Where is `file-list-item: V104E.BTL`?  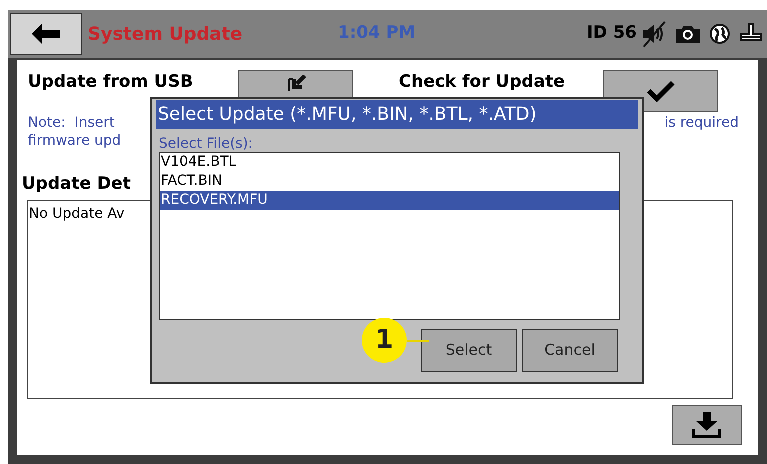 file-list-item: V104E.BTL is located at coordinates (389, 162).